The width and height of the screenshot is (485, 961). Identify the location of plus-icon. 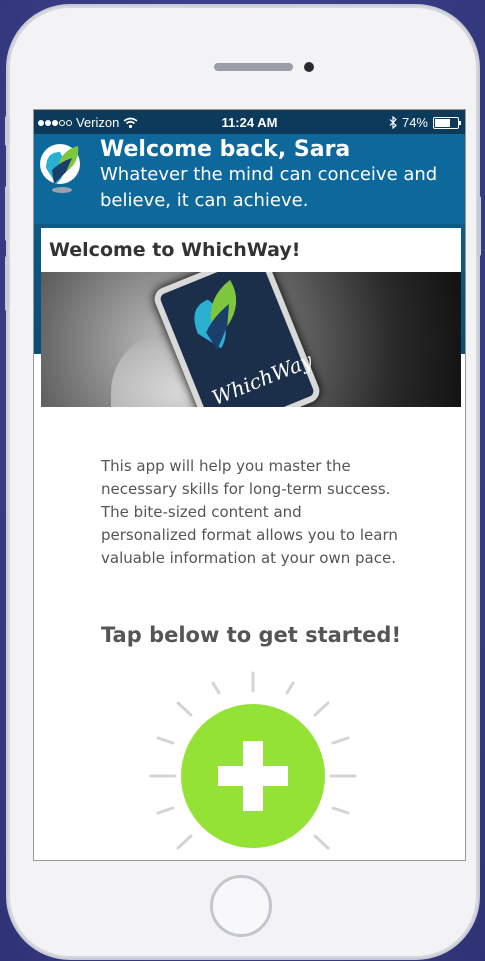
(253, 762).